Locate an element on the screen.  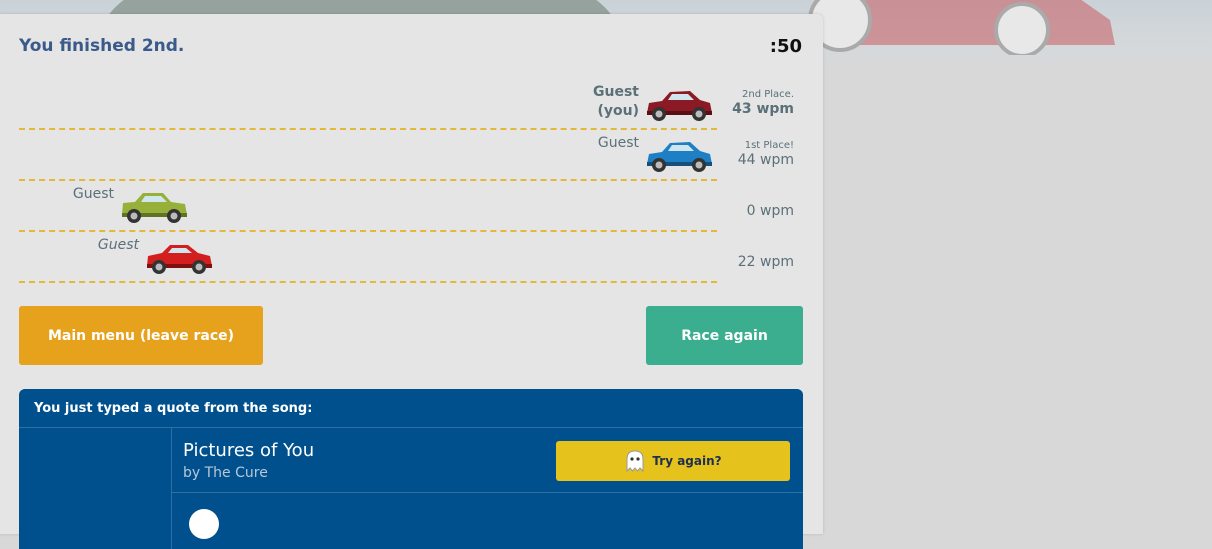
racer-result: 0 wpm is located at coordinates (758, 211).